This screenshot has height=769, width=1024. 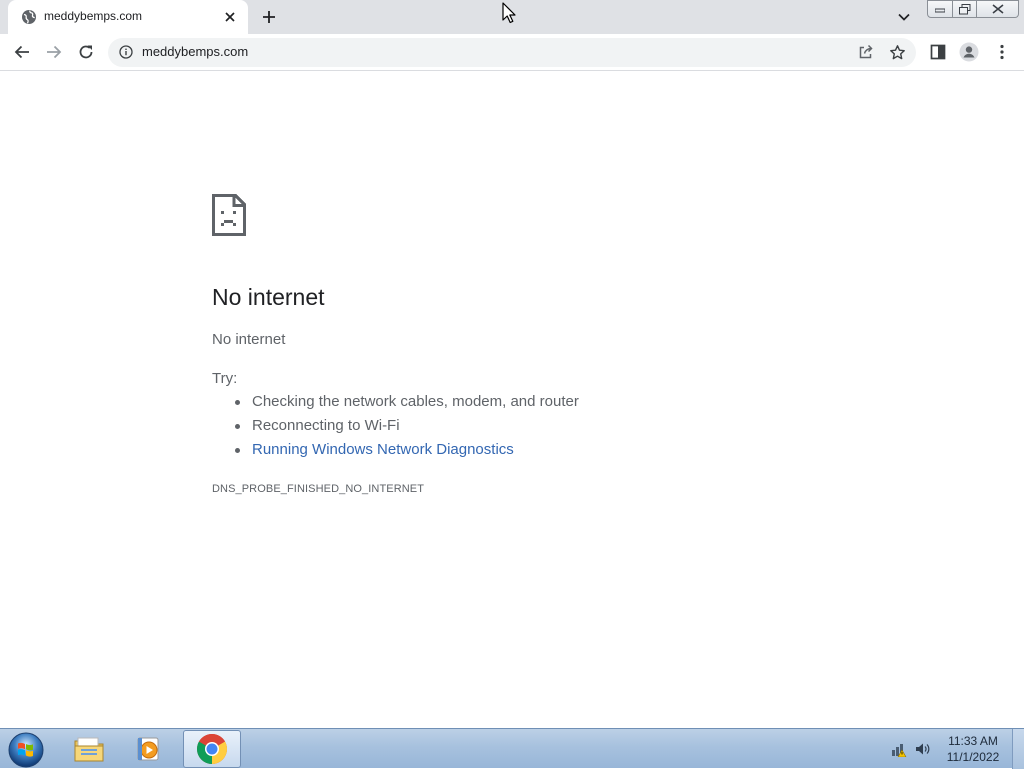 I want to click on media-player-icon, so click(x=148, y=749).